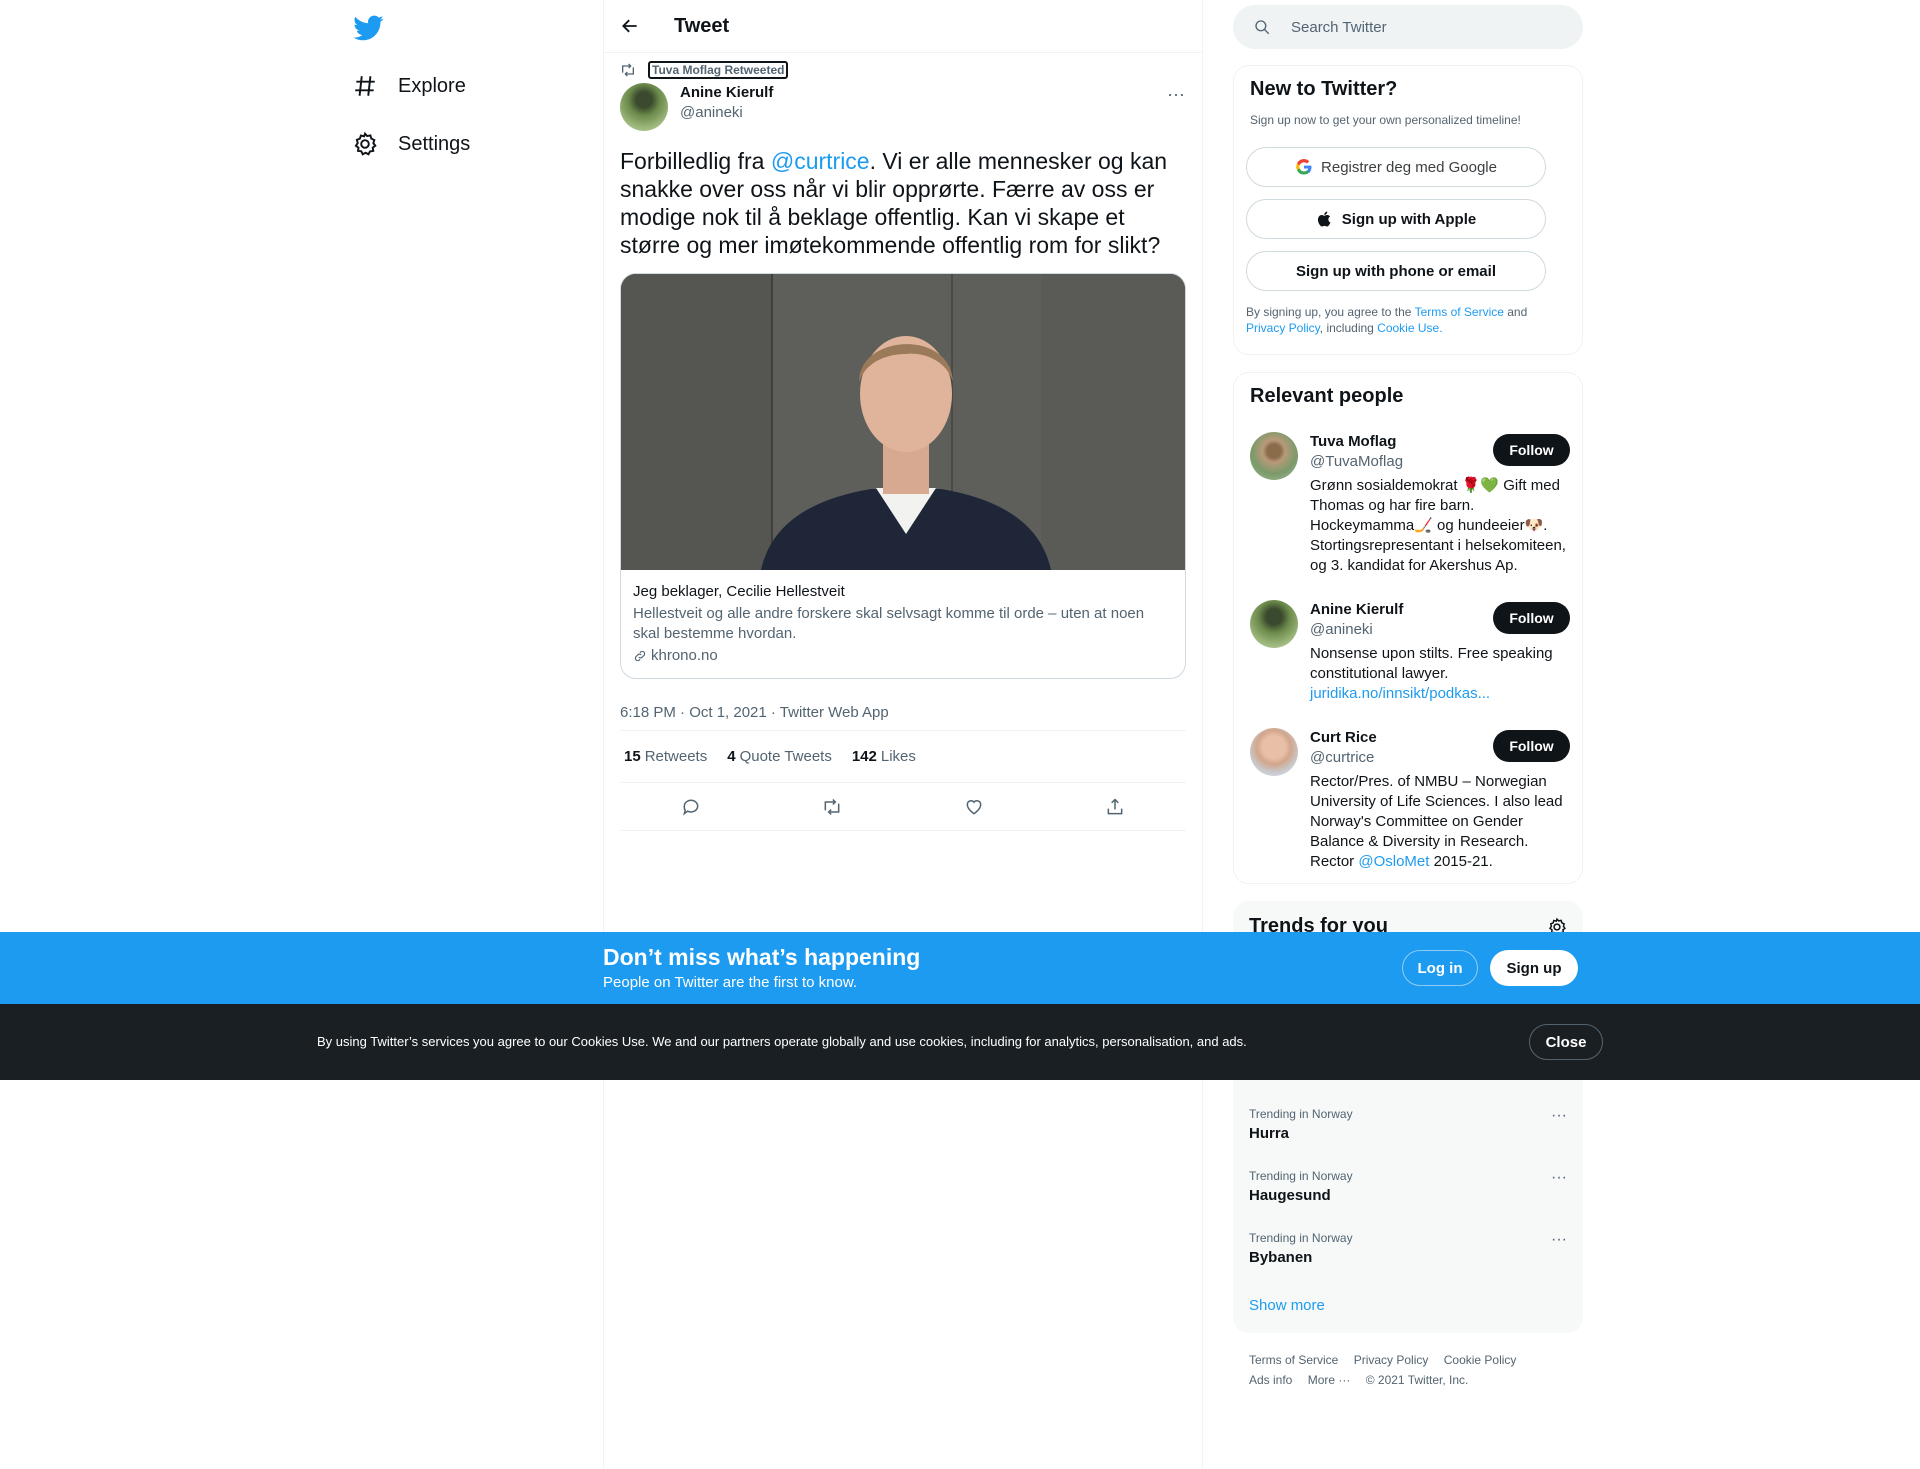  What do you see at coordinates (1408, 1186) in the screenshot?
I see `trend-item: Trending in Norway Haugesund ···` at bounding box center [1408, 1186].